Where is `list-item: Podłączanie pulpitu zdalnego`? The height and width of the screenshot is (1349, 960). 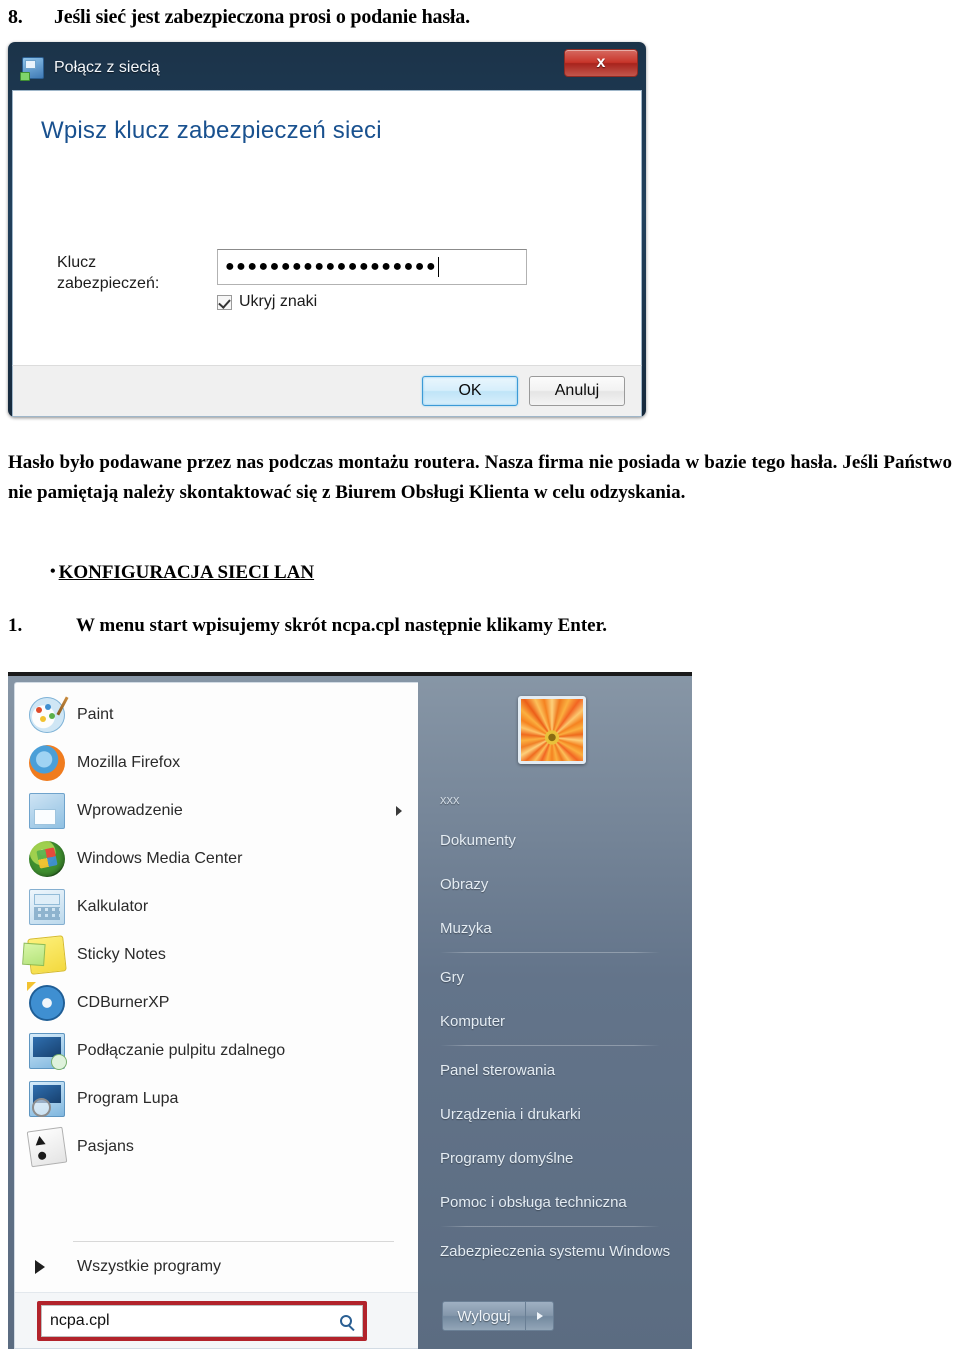
list-item: Podłączanie pulpitu zdalnego is located at coordinates (216, 1051).